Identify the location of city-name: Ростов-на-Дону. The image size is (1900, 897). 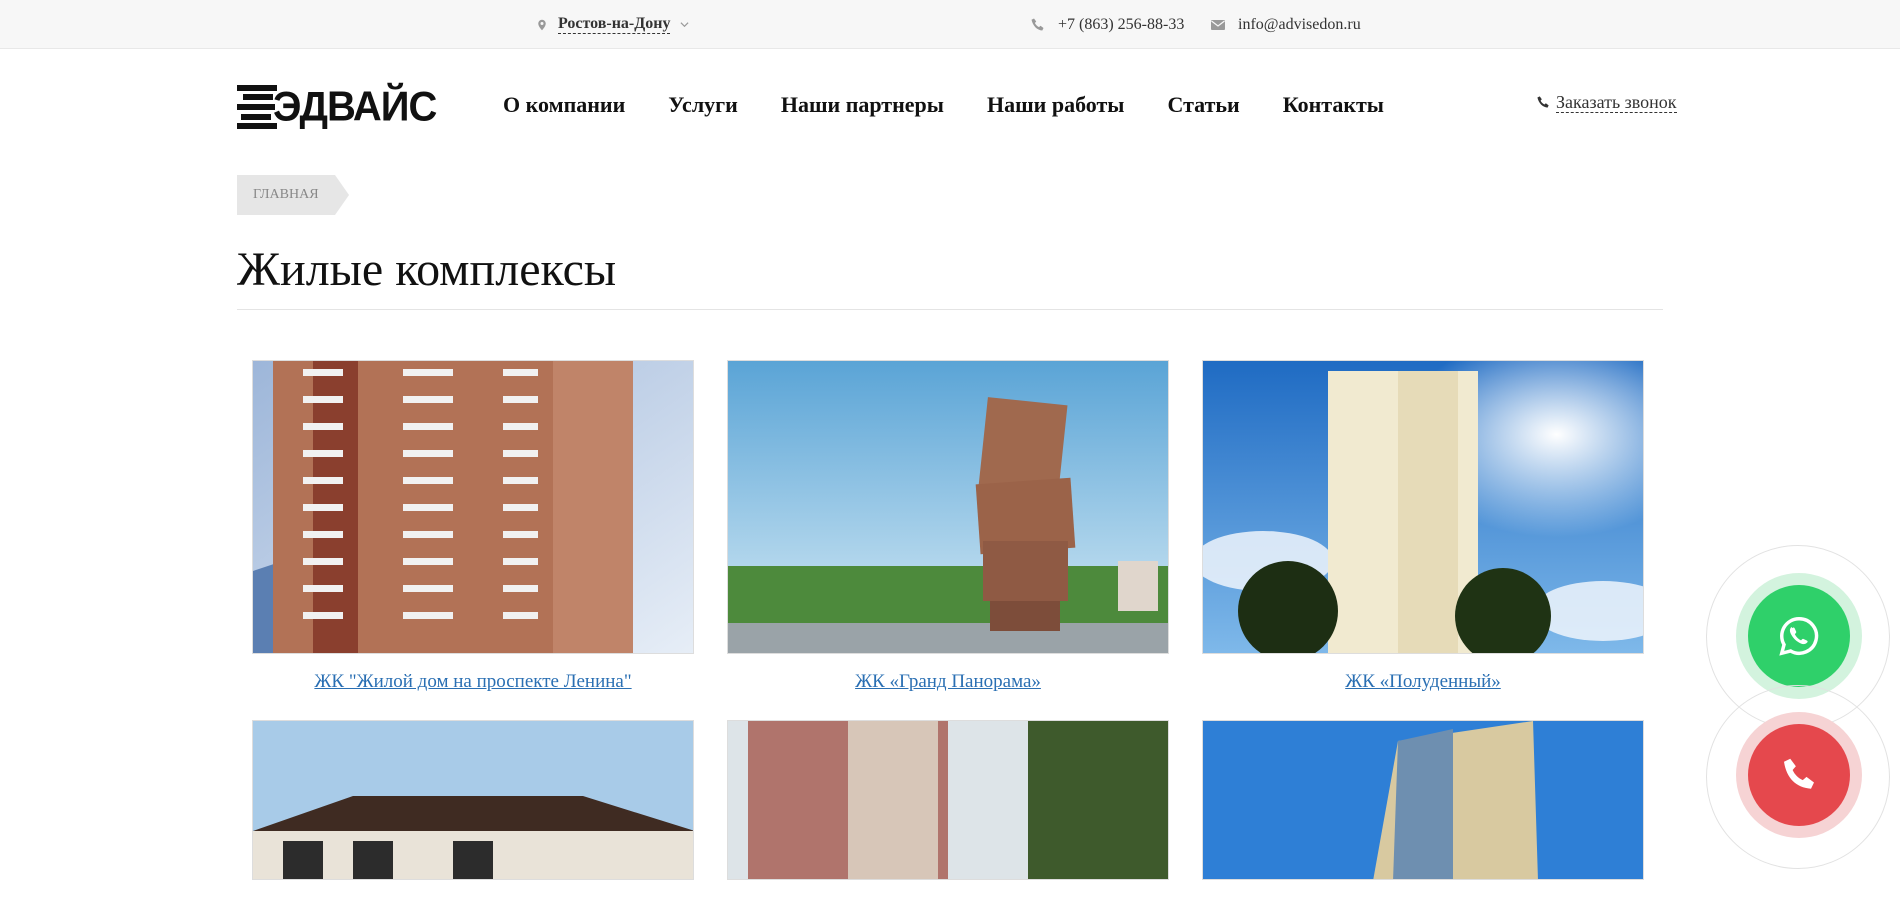
(614, 24).